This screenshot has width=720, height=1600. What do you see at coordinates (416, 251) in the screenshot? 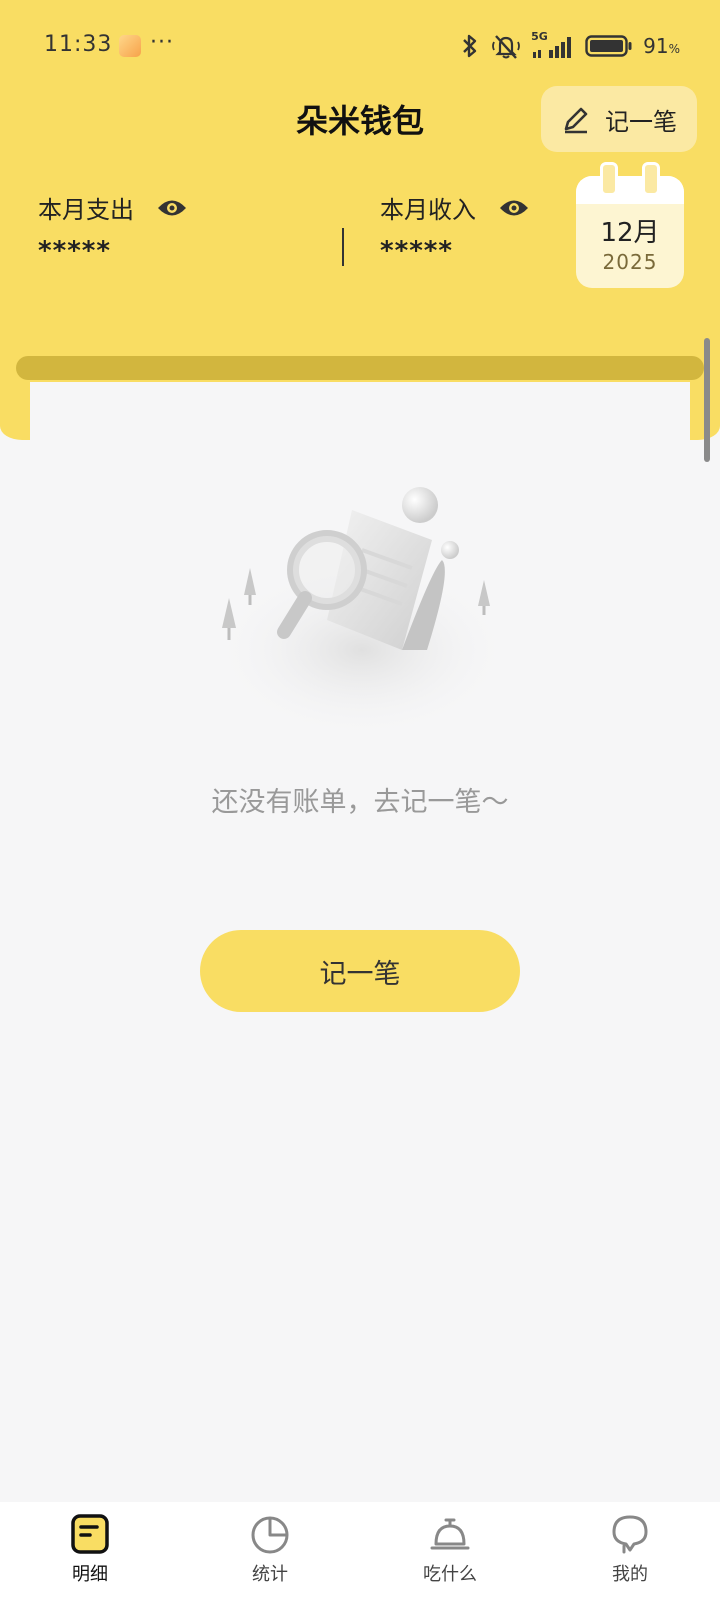
I see `income-value: *****` at bounding box center [416, 251].